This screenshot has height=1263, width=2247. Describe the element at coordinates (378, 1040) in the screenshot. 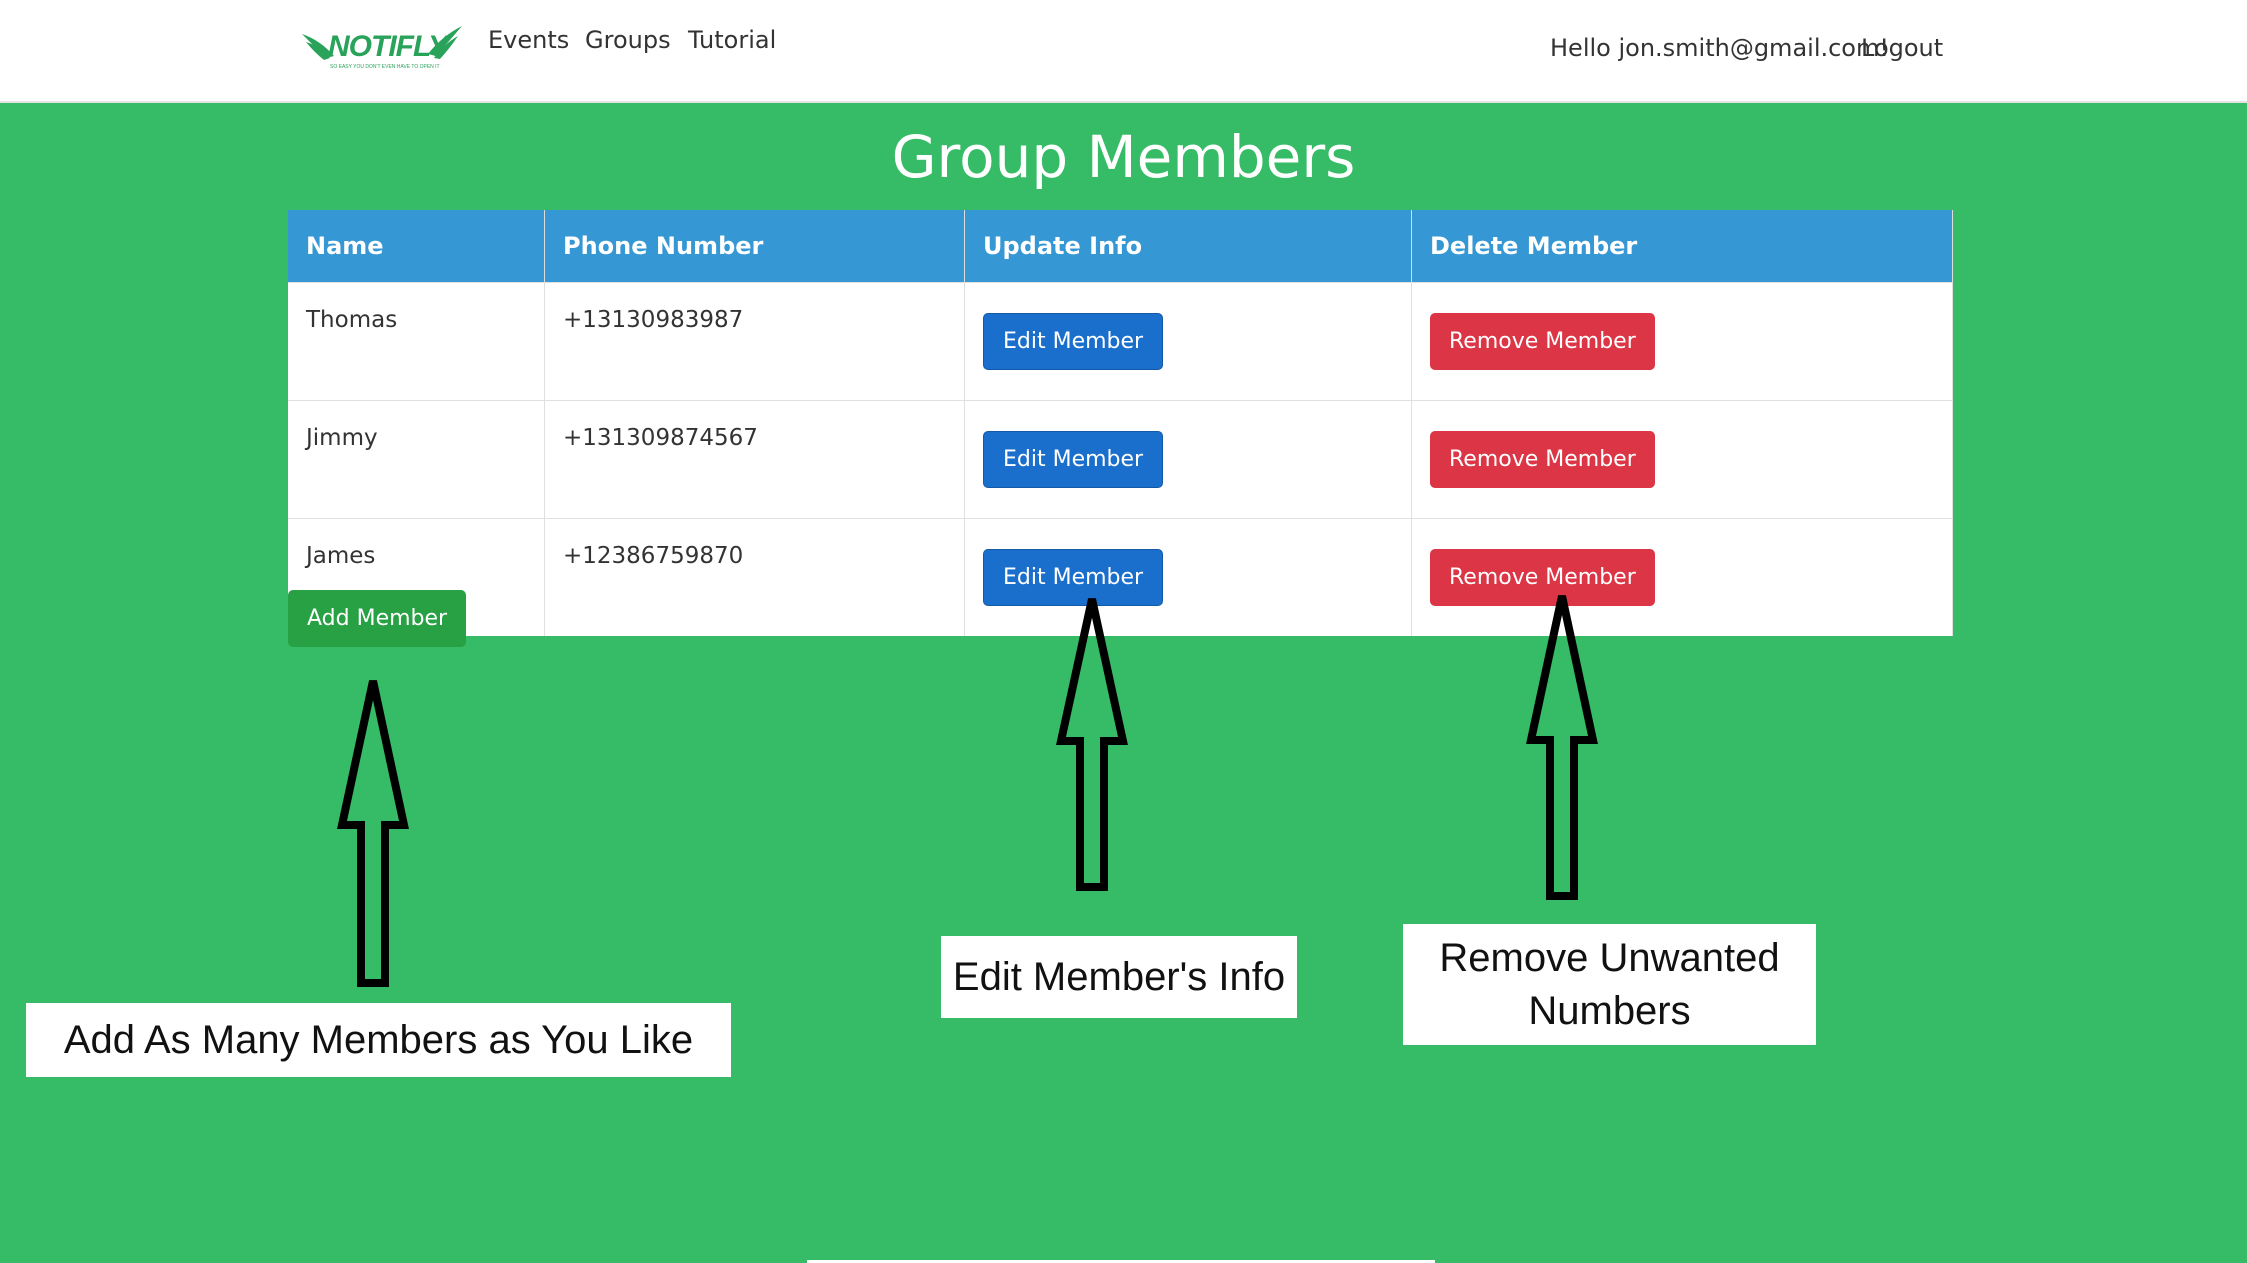

I see `annotation-add-members: Add As Many Members as You Like` at that location.